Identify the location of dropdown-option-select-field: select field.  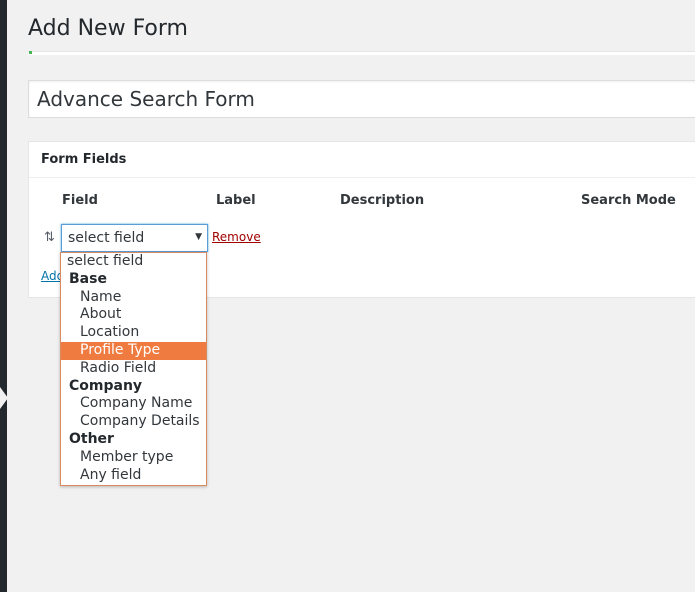
(133, 262).